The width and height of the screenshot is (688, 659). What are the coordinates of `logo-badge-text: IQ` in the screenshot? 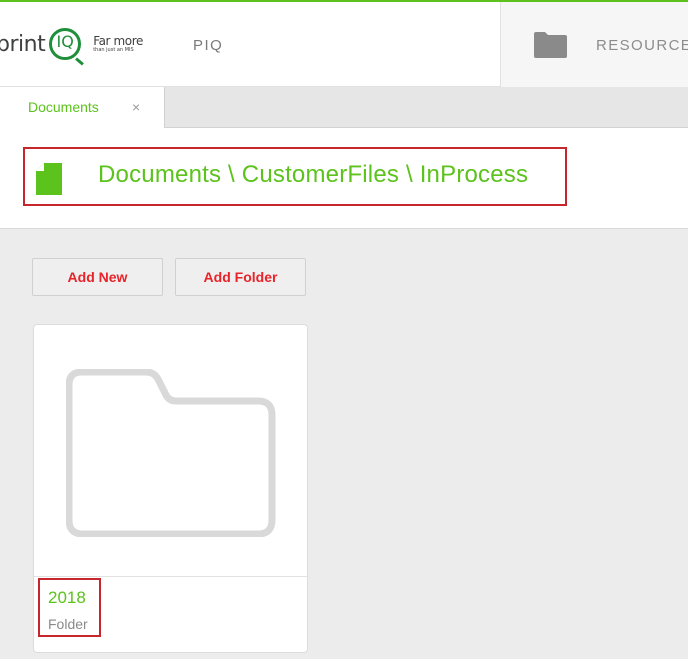 It's located at (65, 41).